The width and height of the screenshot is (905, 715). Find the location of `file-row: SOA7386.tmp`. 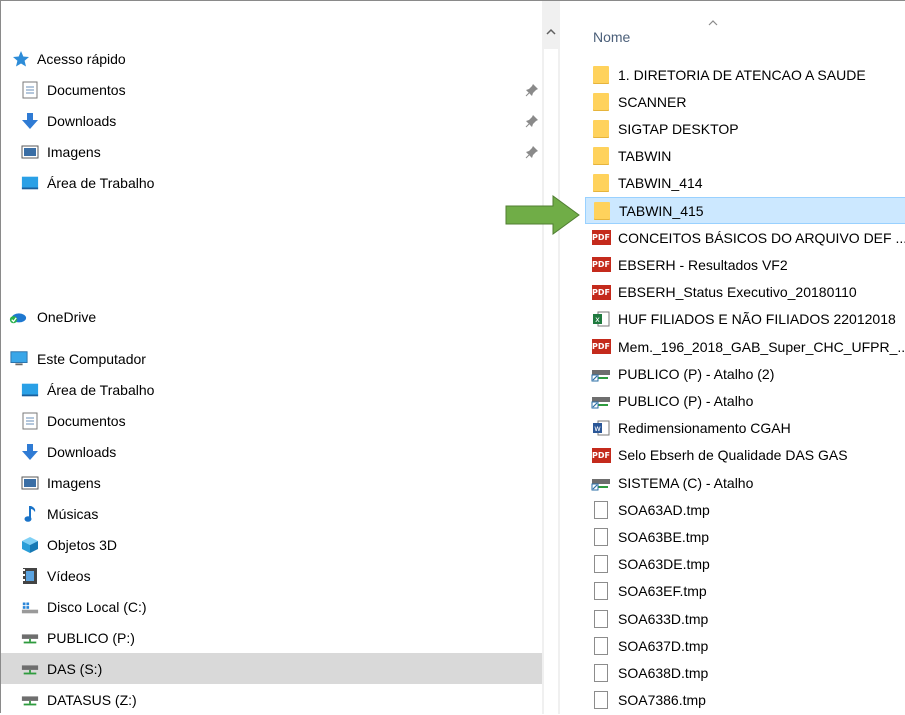

file-row: SOA7386.tmp is located at coordinates (745, 700).